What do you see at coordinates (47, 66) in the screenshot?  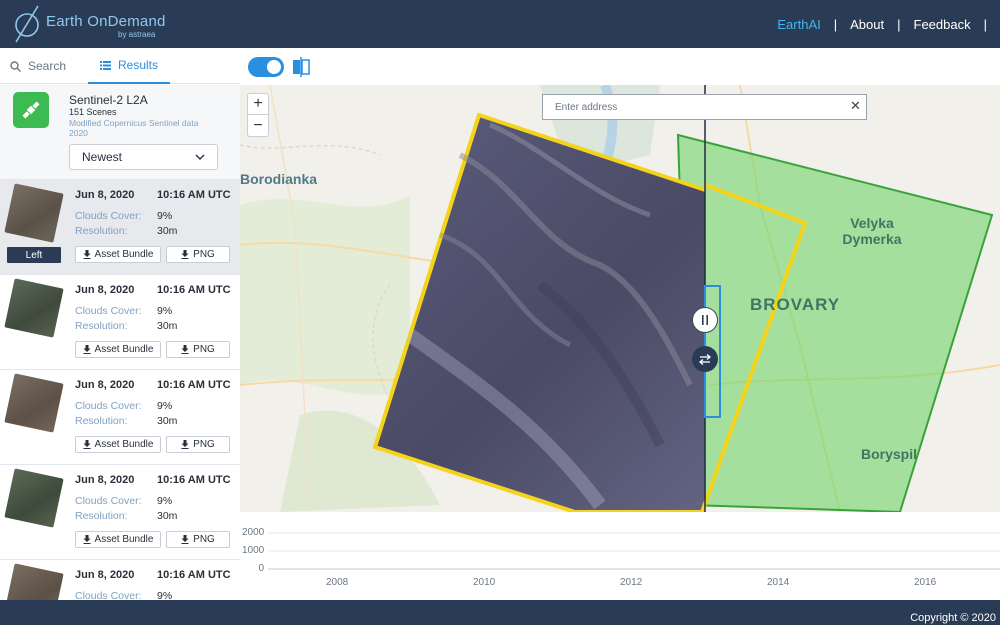 I see `tab-search-label: Search` at bounding box center [47, 66].